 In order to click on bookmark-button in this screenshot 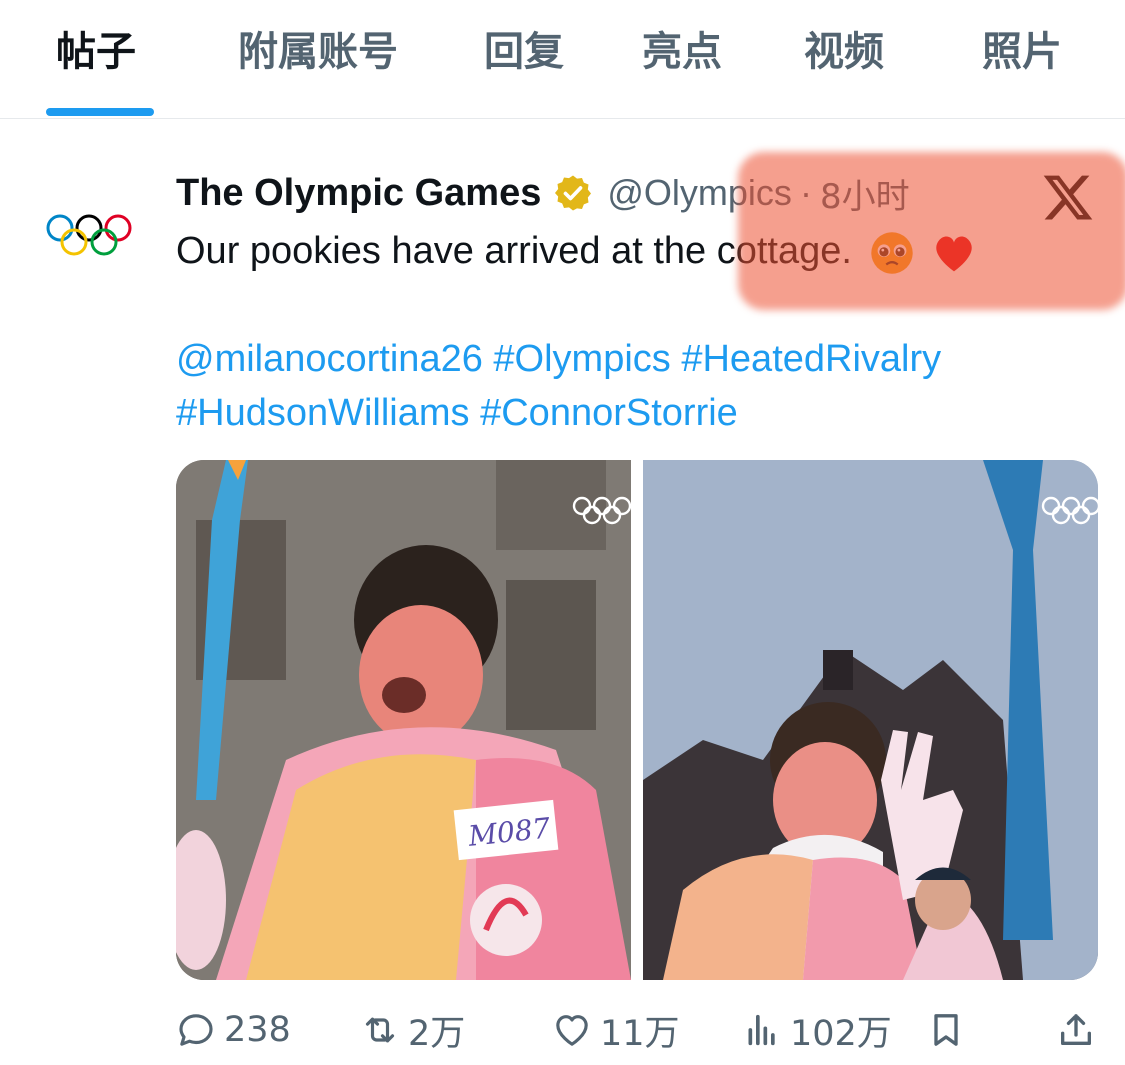, I will do `click(946, 1030)`.